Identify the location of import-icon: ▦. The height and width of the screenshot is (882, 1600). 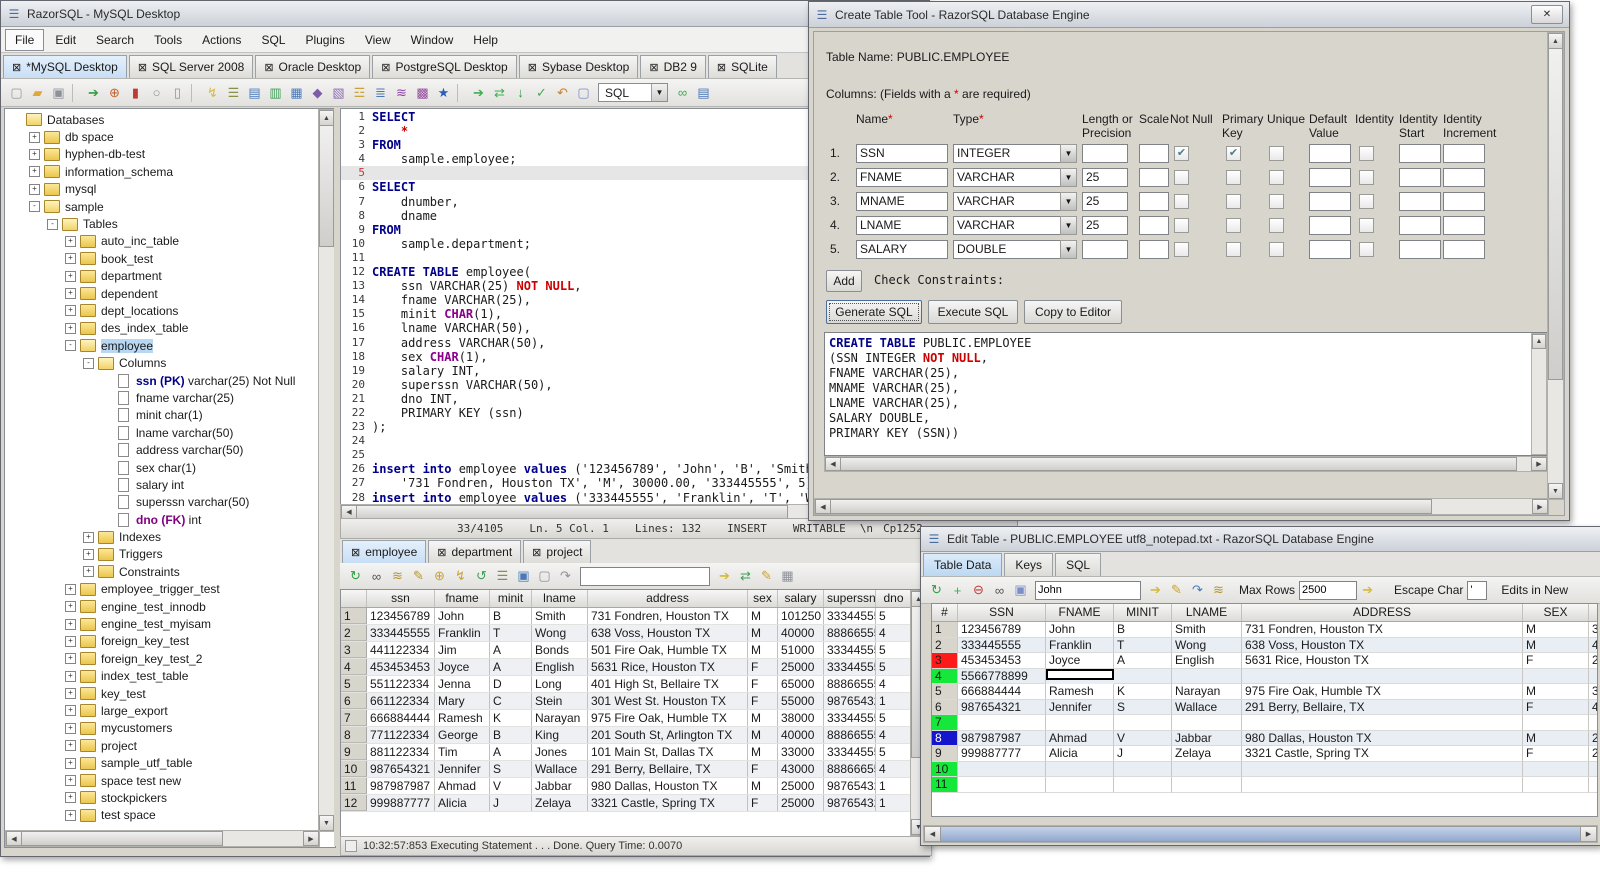
(296, 93).